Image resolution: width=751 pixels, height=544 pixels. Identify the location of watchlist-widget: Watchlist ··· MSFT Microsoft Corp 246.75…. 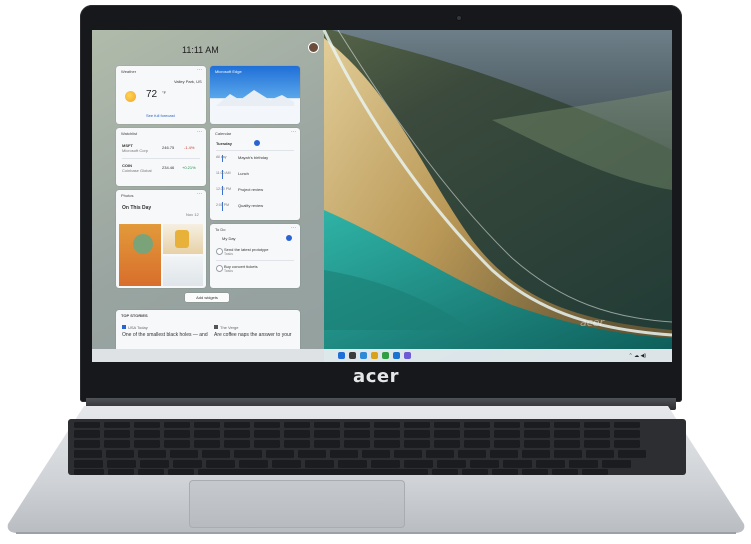
(161, 157).